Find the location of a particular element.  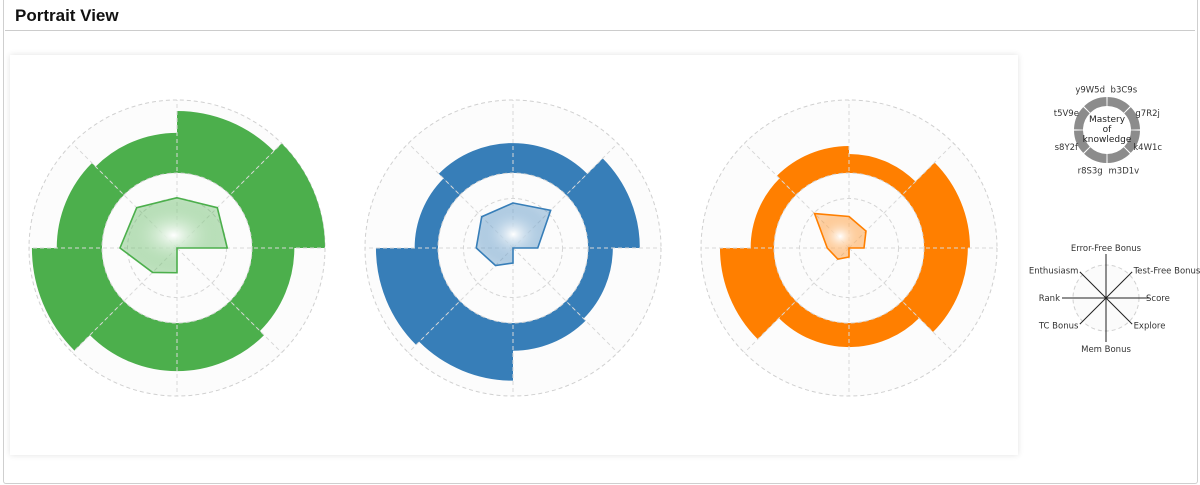

legend-label: r8S3g is located at coordinates (1090, 172).